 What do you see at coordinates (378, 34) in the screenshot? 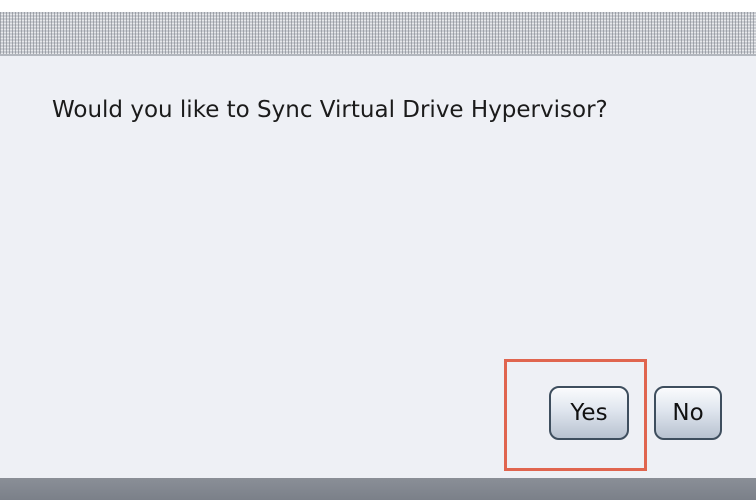
I see `dialog-title-bar` at bounding box center [378, 34].